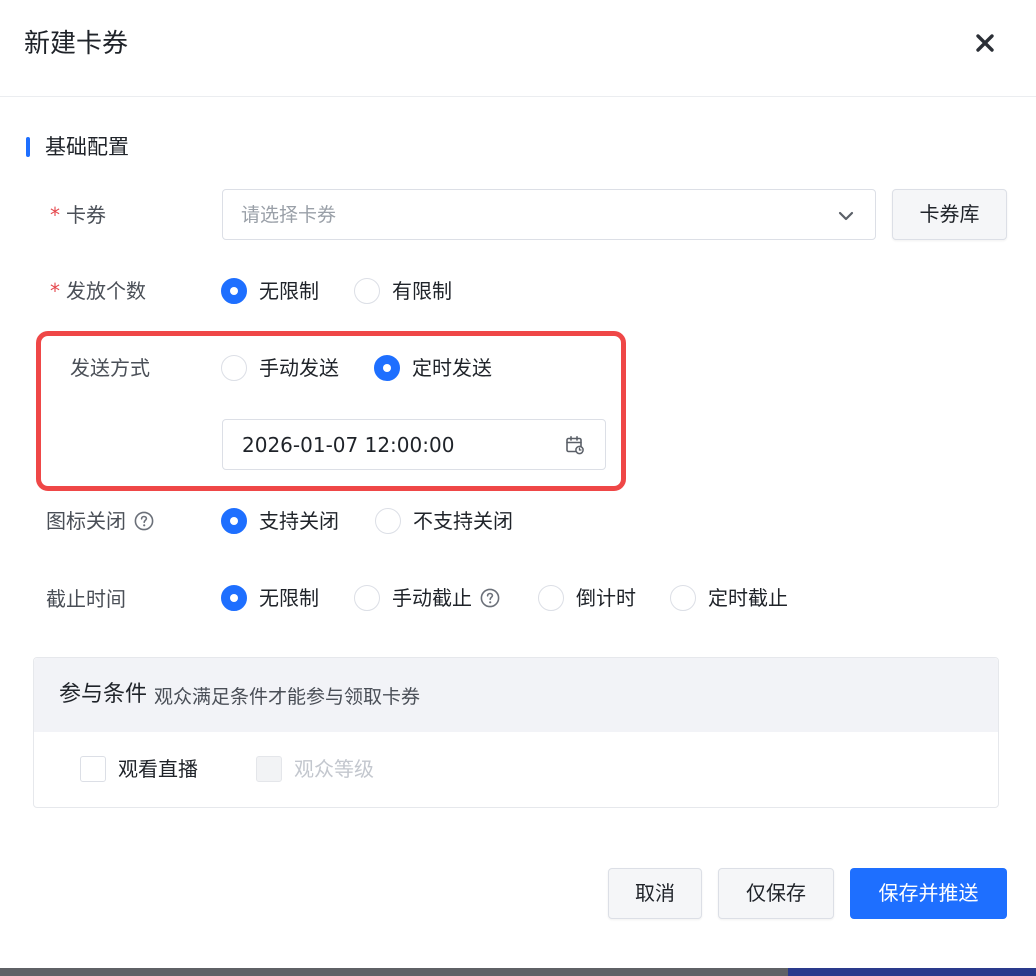 Image resolution: width=1036 pixels, height=976 pixels. Describe the element at coordinates (463, 521) in the screenshot. I see `radio-label: 不支持关闭` at that location.